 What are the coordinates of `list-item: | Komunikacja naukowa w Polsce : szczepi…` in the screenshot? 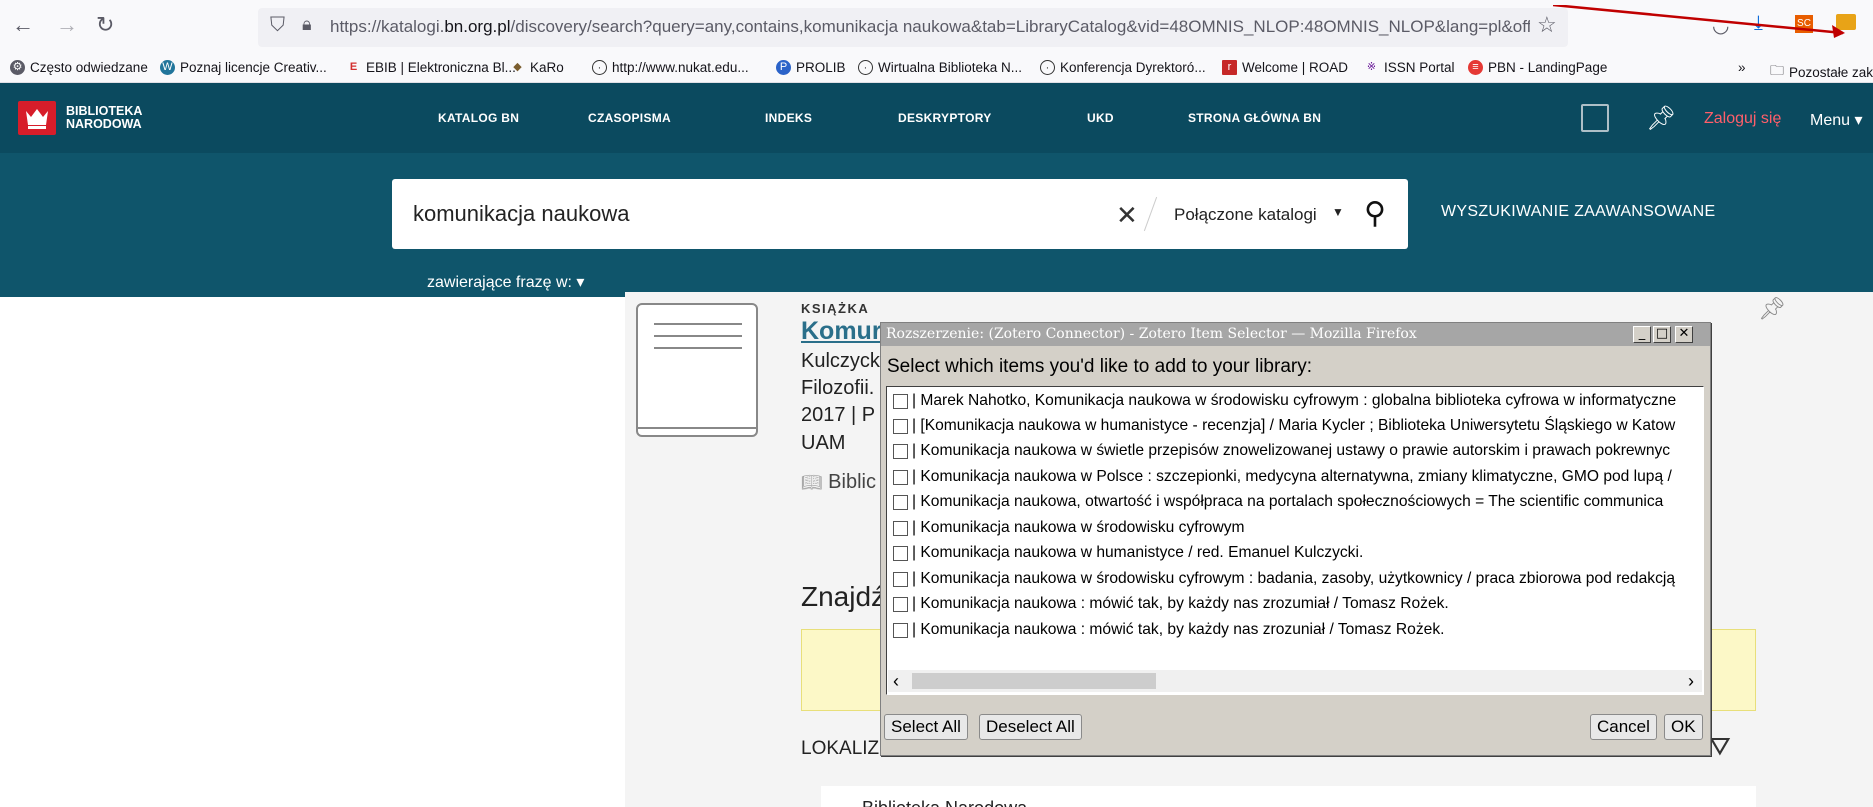 It's located at (1298, 477).